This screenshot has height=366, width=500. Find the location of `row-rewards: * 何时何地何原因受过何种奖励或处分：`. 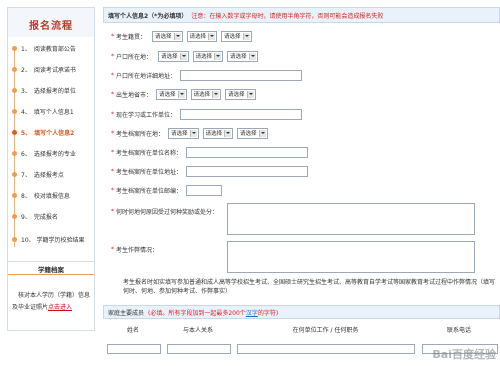

row-rewards: * 何时何地何原因受过何种奖励或处分： is located at coordinates (164, 211).